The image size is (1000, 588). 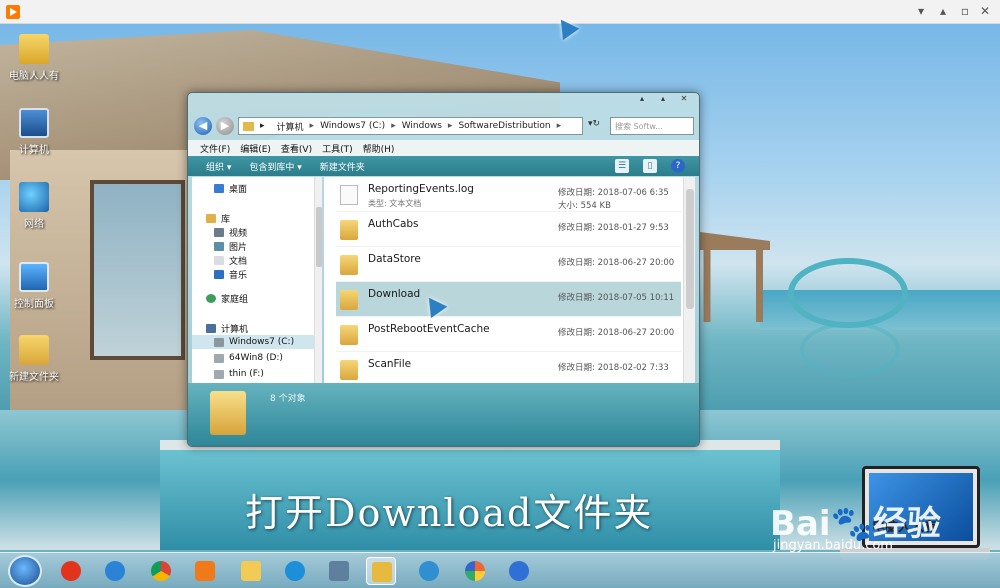 What do you see at coordinates (393, 224) in the screenshot?
I see `file-name: AuthCabs` at bounding box center [393, 224].